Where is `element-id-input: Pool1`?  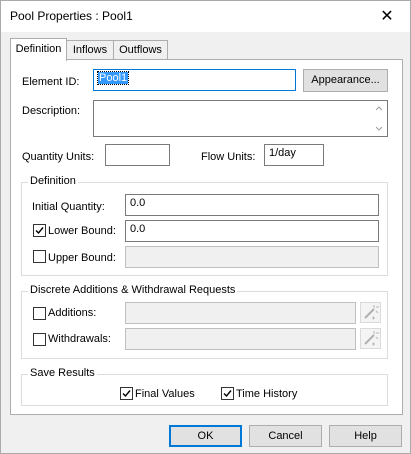
element-id-input: Pool1 is located at coordinates (194, 80).